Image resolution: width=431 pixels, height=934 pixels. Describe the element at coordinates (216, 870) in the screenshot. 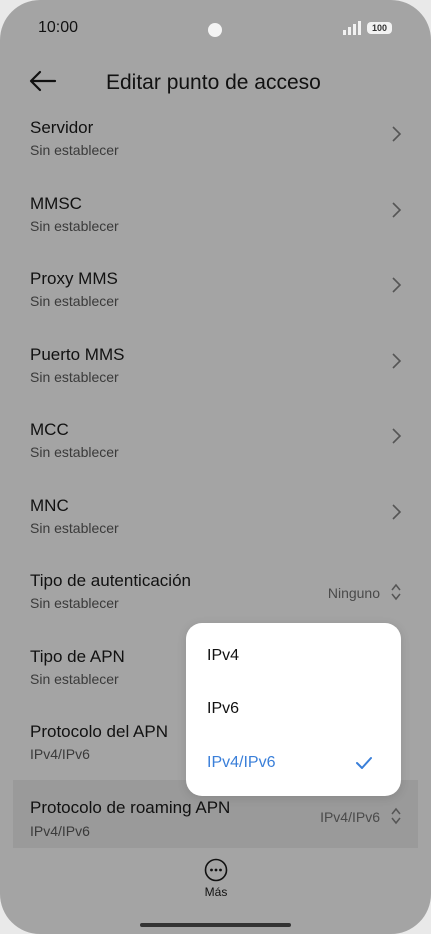

I see `more-horizontal-icon` at that location.